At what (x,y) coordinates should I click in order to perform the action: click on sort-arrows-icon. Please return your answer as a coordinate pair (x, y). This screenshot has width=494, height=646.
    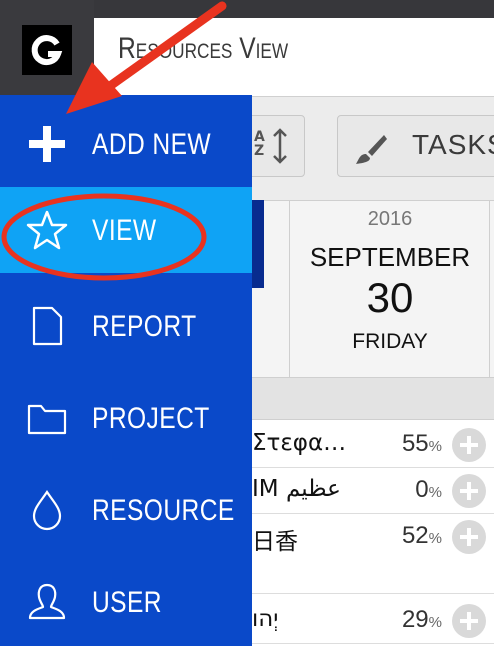
    Looking at the image, I should click on (280, 146).